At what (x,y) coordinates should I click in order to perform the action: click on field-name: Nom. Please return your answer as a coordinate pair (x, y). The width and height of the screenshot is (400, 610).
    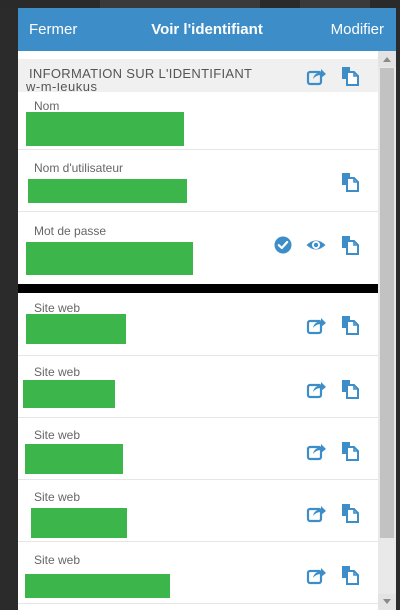
    Looking at the image, I should click on (198, 121).